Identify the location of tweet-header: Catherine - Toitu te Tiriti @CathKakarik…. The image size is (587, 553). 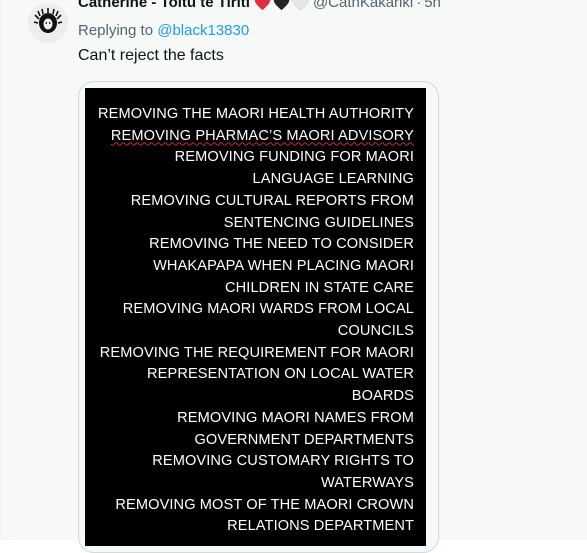
(259, 7).